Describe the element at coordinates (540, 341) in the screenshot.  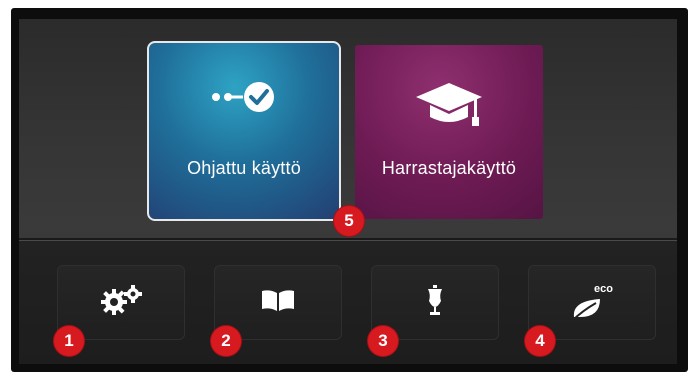
I see `callout-badge-4: 4` at that location.